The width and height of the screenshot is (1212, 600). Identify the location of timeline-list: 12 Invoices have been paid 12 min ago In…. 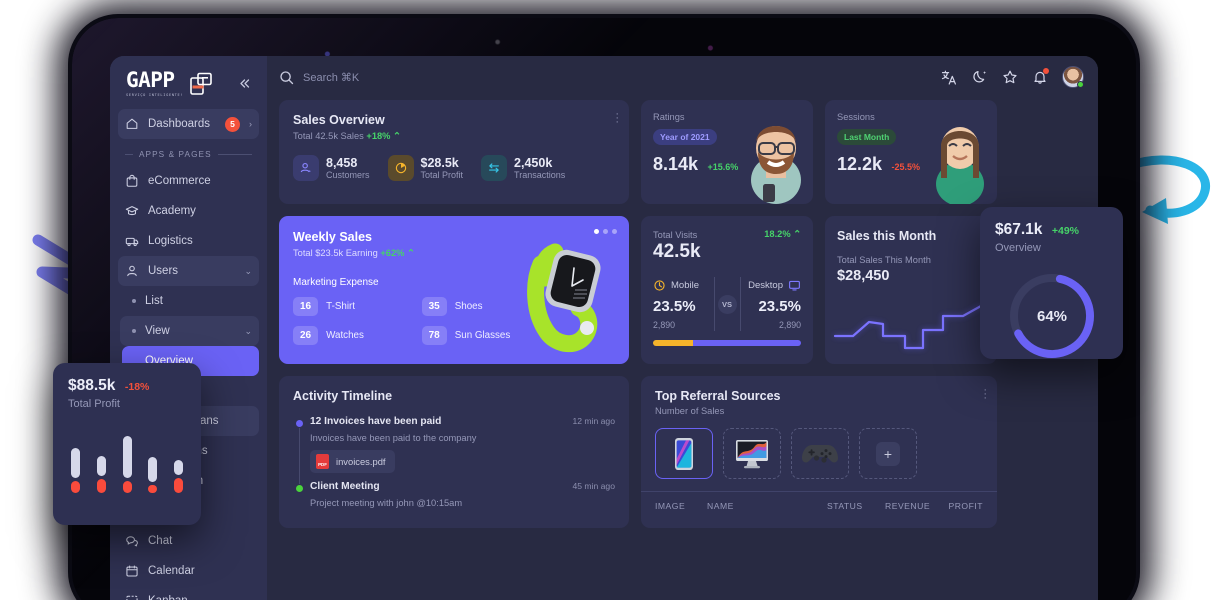
(454, 466).